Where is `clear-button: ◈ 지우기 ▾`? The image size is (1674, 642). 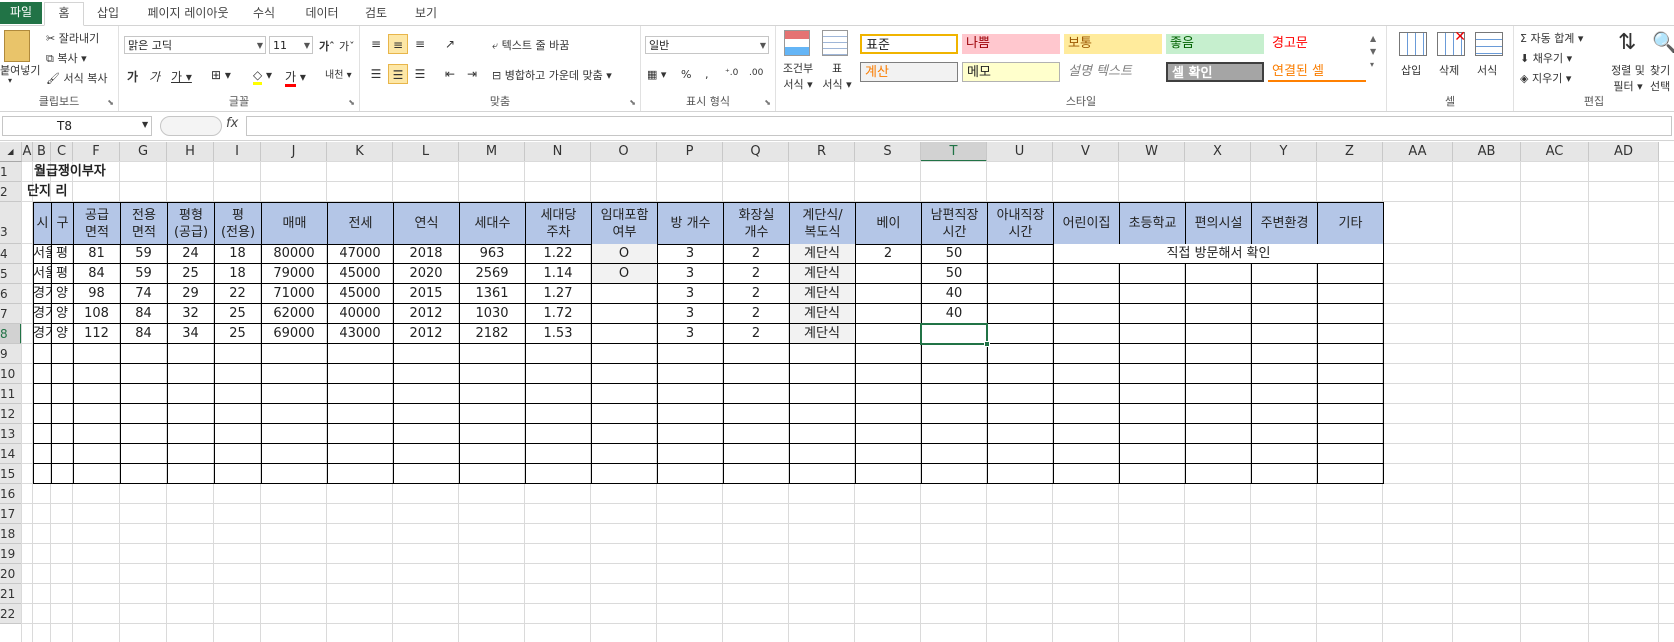 clear-button: ◈ 지우기 ▾ is located at coordinates (1545, 78).